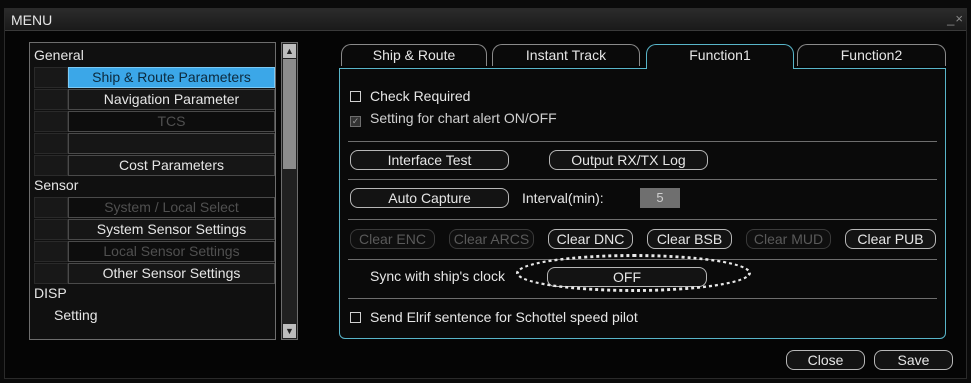 This screenshot has height=383, width=971. What do you see at coordinates (171, 121) in the screenshot?
I see `tree-item-tcs: TCS` at bounding box center [171, 121].